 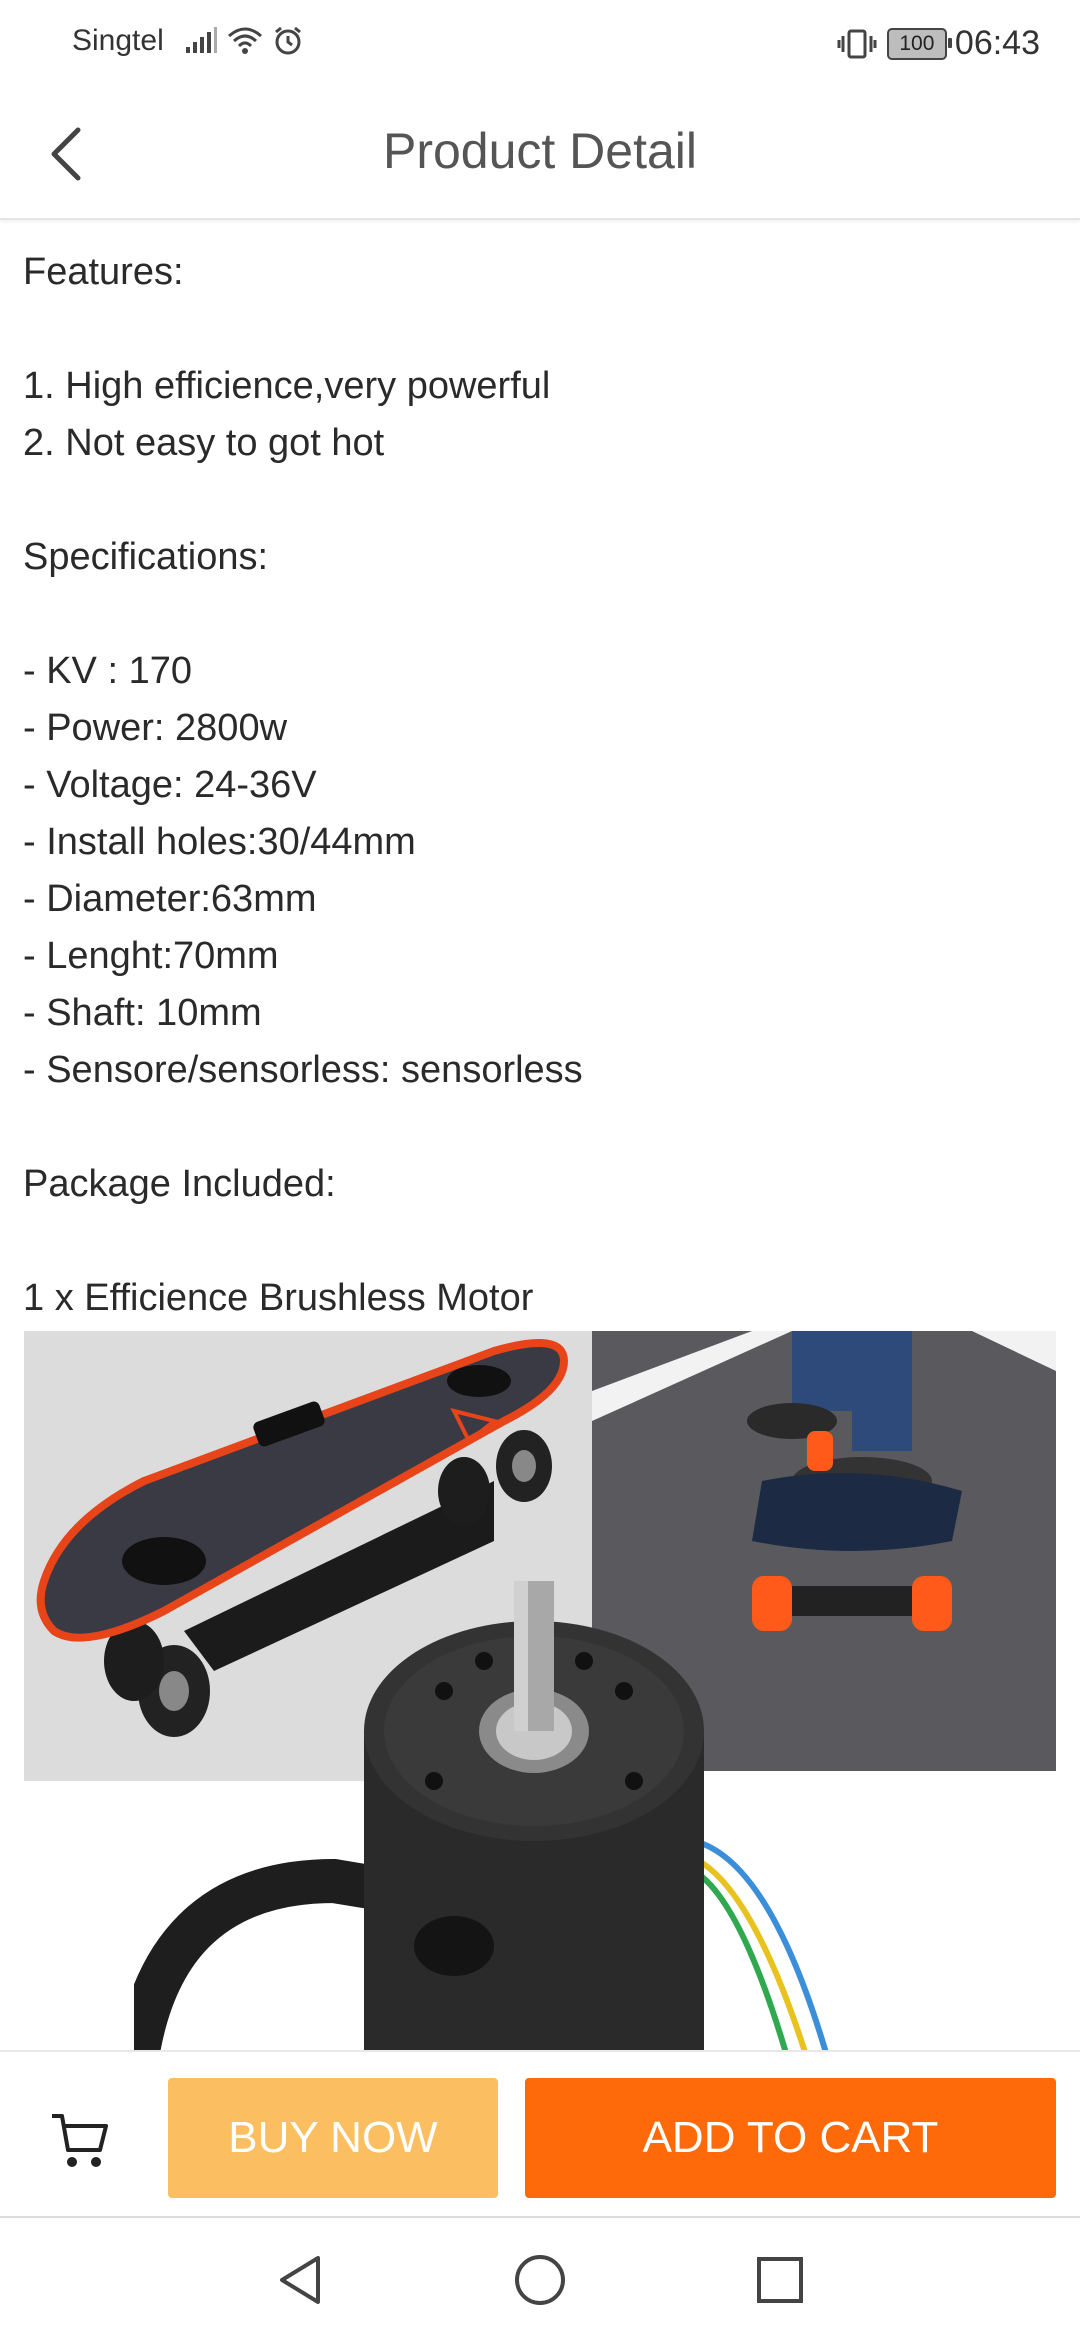 What do you see at coordinates (219, 842) in the screenshot?
I see `spec-item: - Install holes:30/44mm` at bounding box center [219, 842].